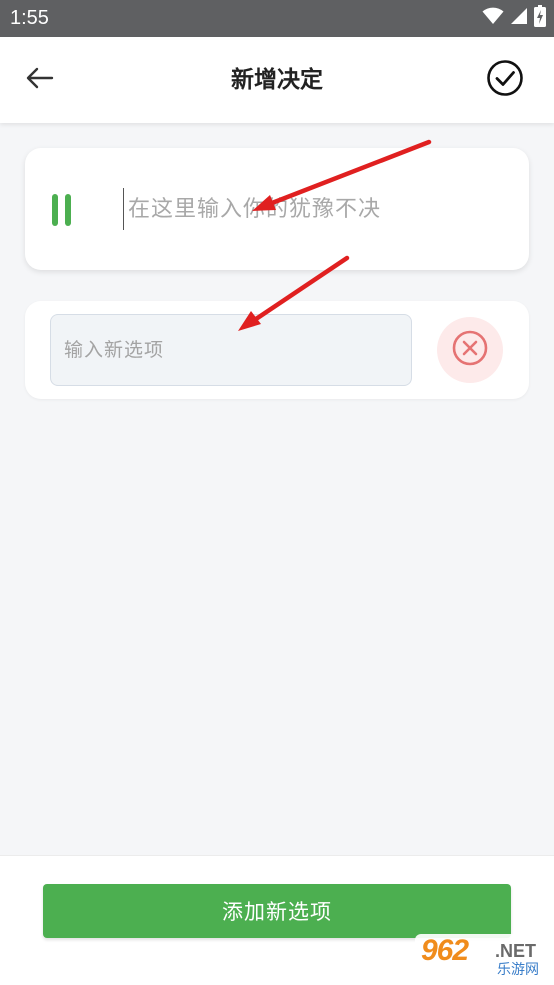 The width and height of the screenshot is (554, 985). Describe the element at coordinates (540, 18) in the screenshot. I see `battery-charging-icon` at that location.